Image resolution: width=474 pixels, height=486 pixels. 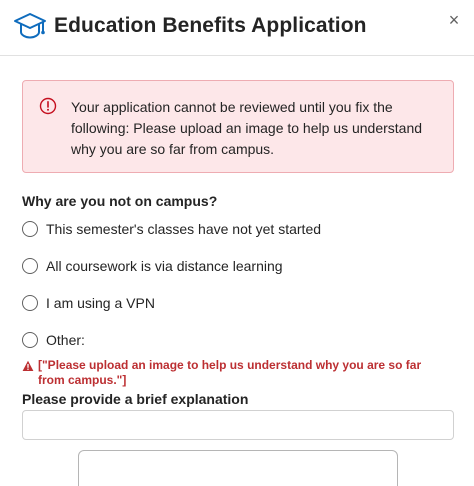 I want to click on explanation-input, so click(x=238, y=425).